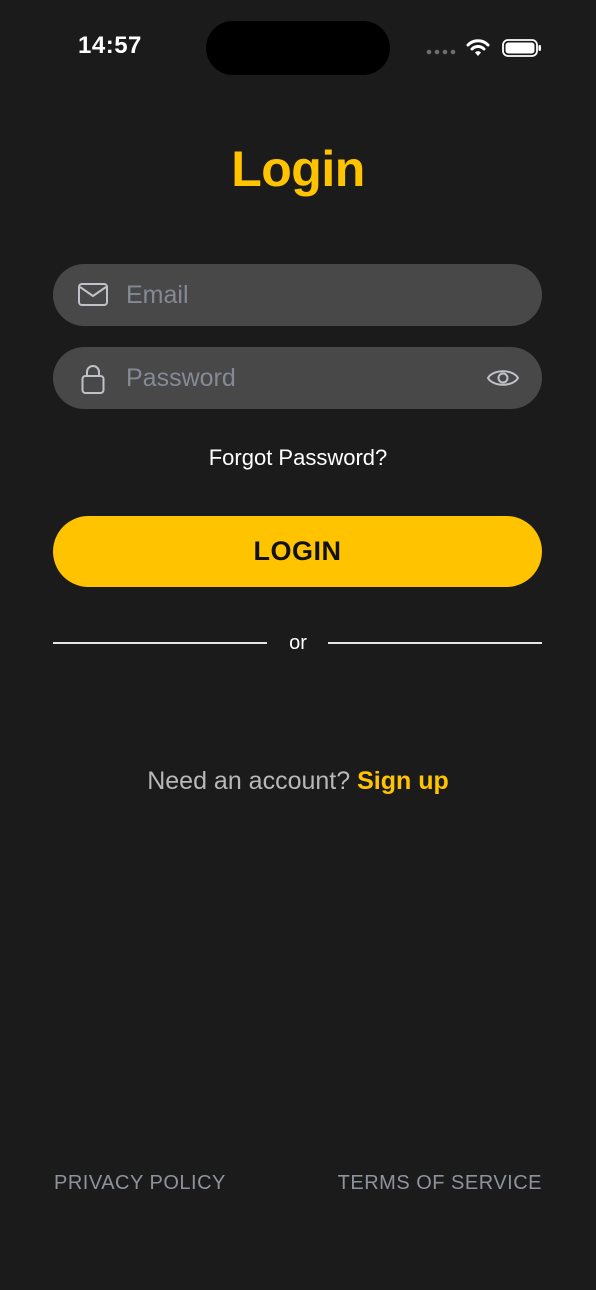  I want to click on dynamic-island, so click(298, 48).